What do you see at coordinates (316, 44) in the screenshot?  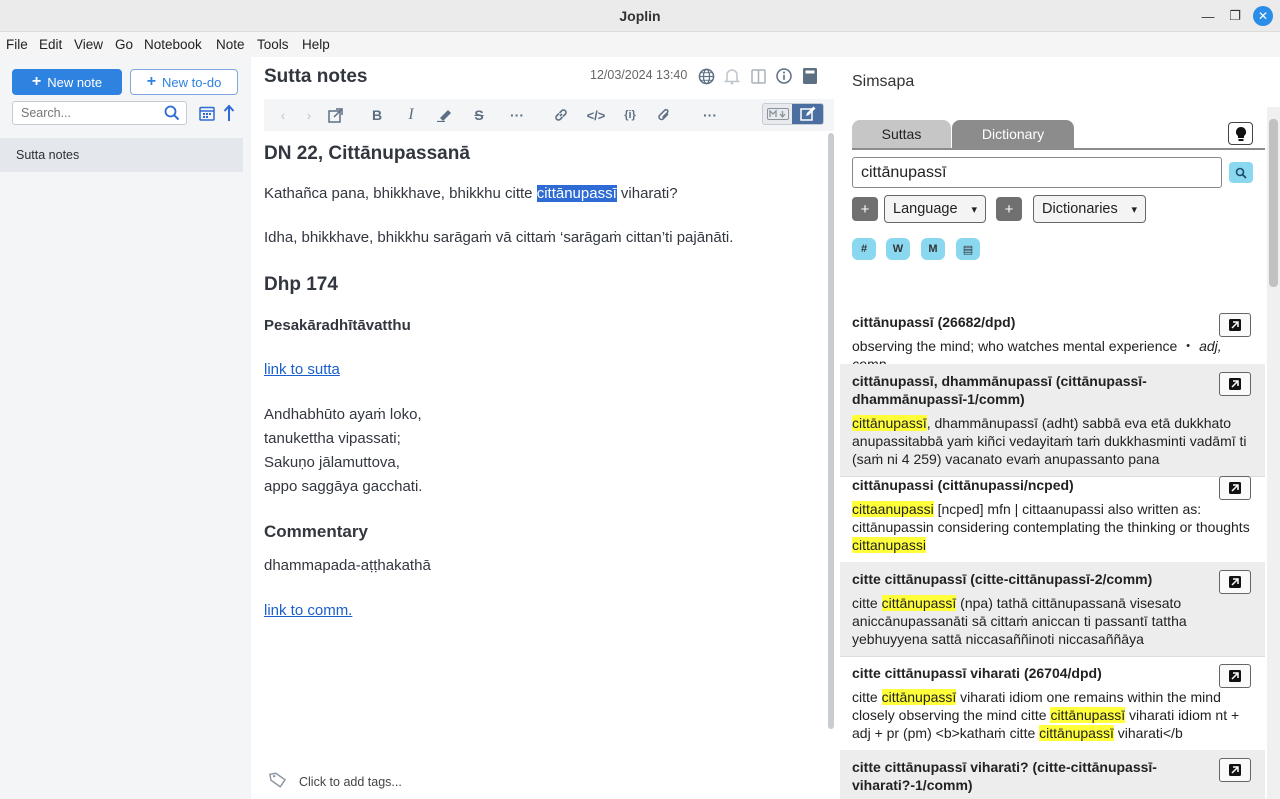 I see `menu-help: Help` at bounding box center [316, 44].